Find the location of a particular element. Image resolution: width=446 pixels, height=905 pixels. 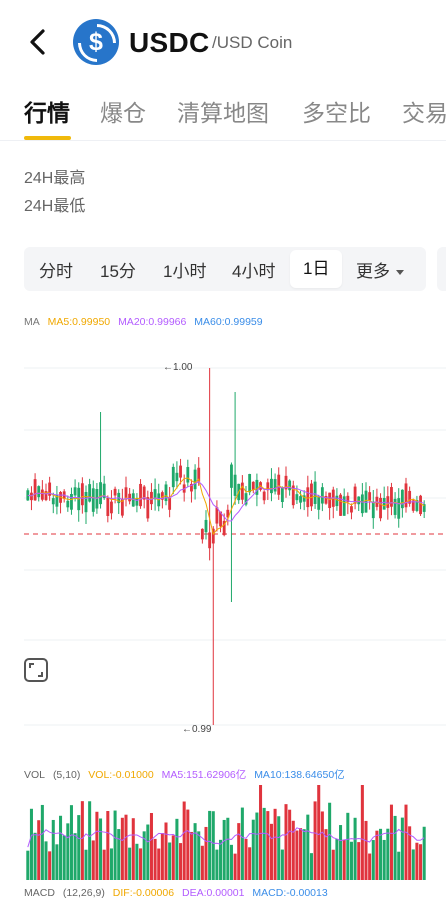

interval-timeshare: 分时 is located at coordinates (56, 269).